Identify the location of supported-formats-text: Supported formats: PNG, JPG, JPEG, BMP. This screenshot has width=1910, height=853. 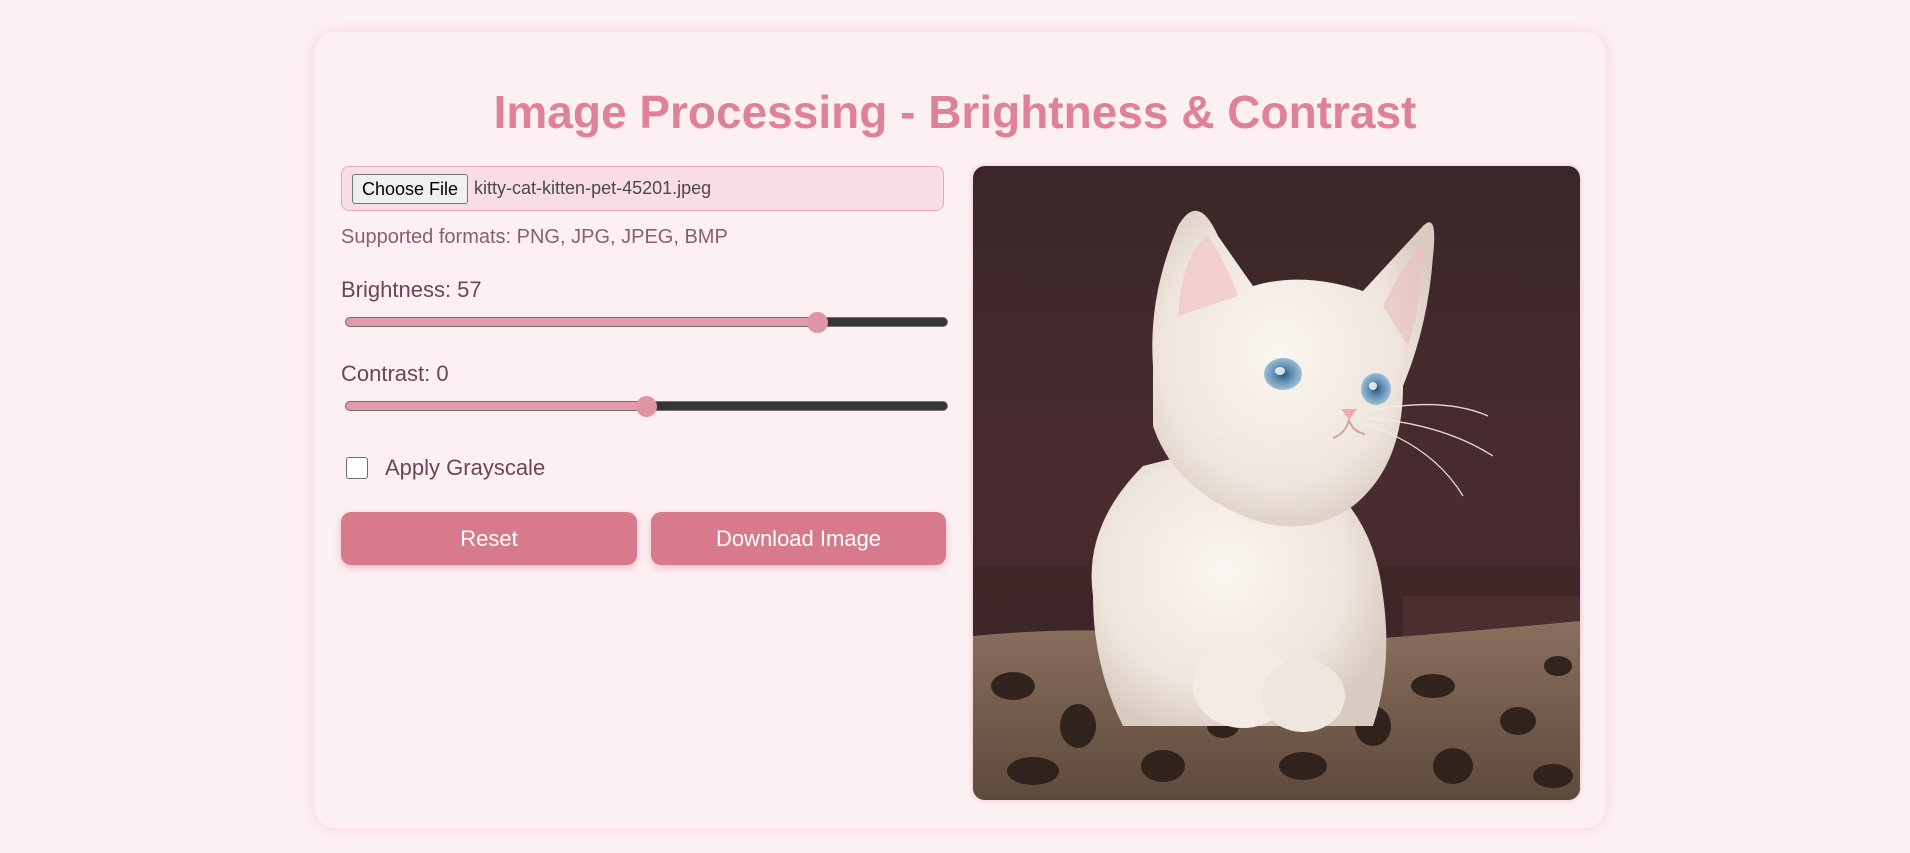
(534, 237).